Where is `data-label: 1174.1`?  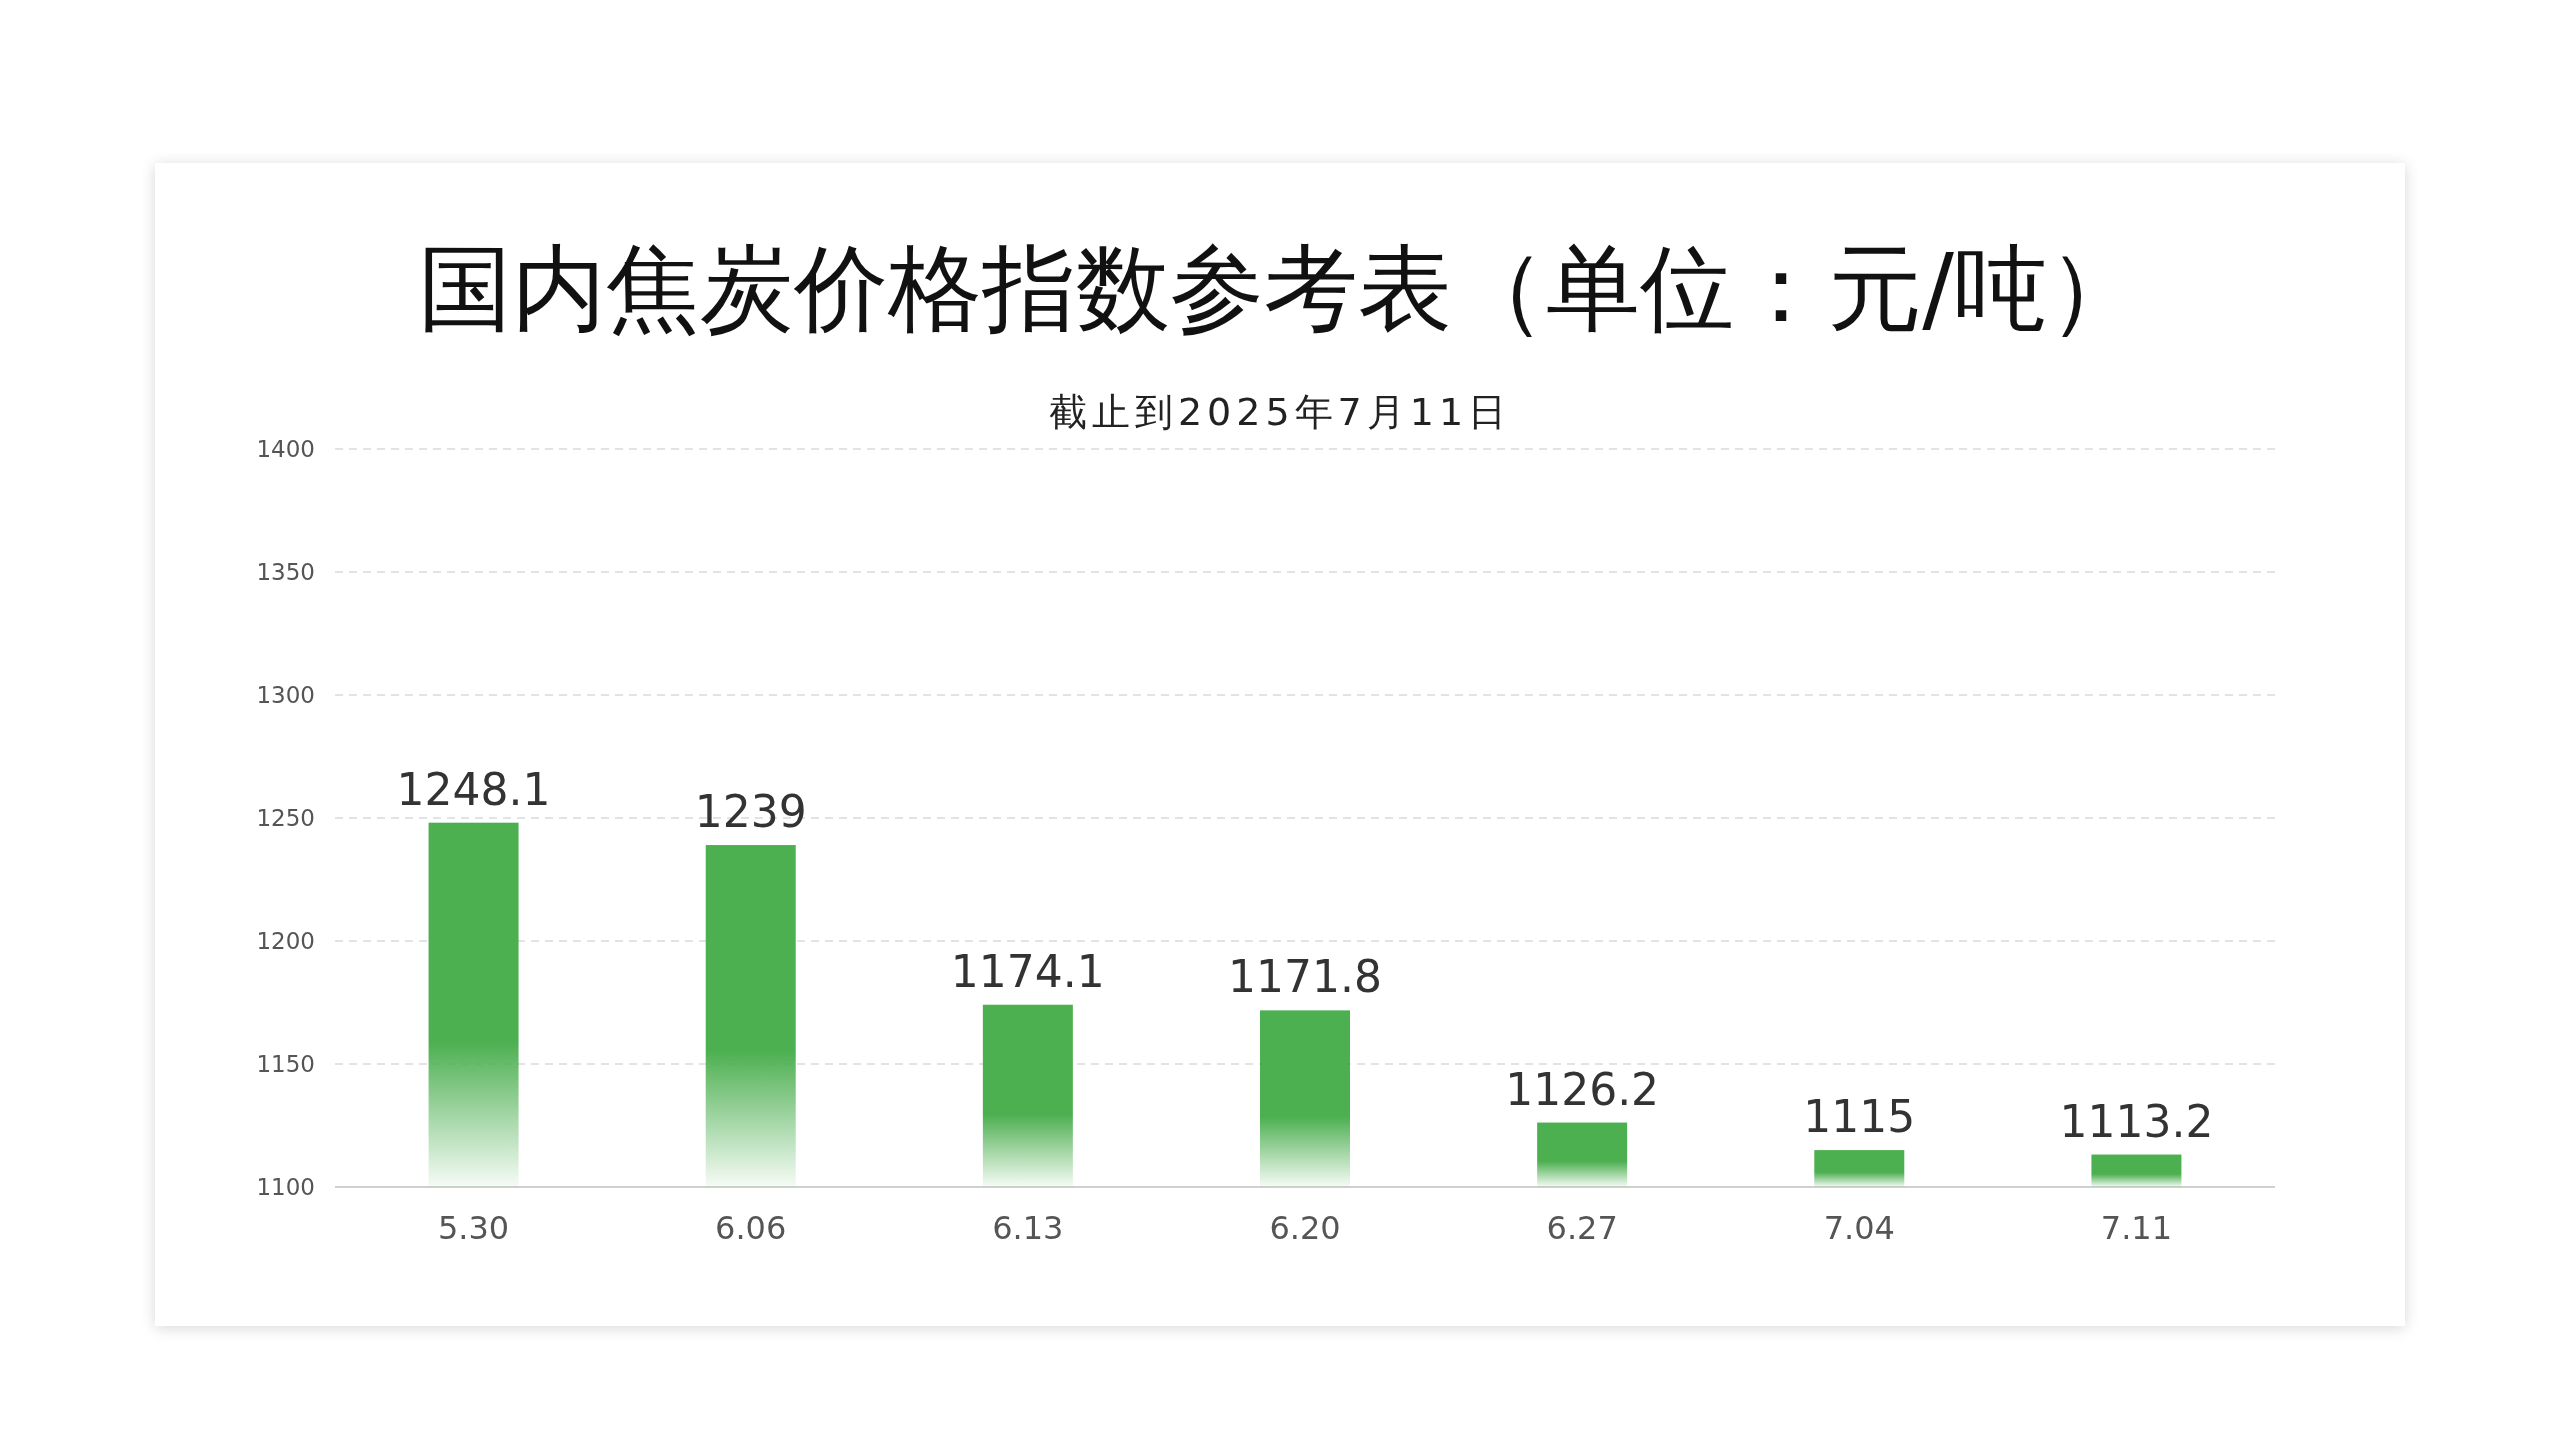 data-label: 1174.1 is located at coordinates (1027, 972).